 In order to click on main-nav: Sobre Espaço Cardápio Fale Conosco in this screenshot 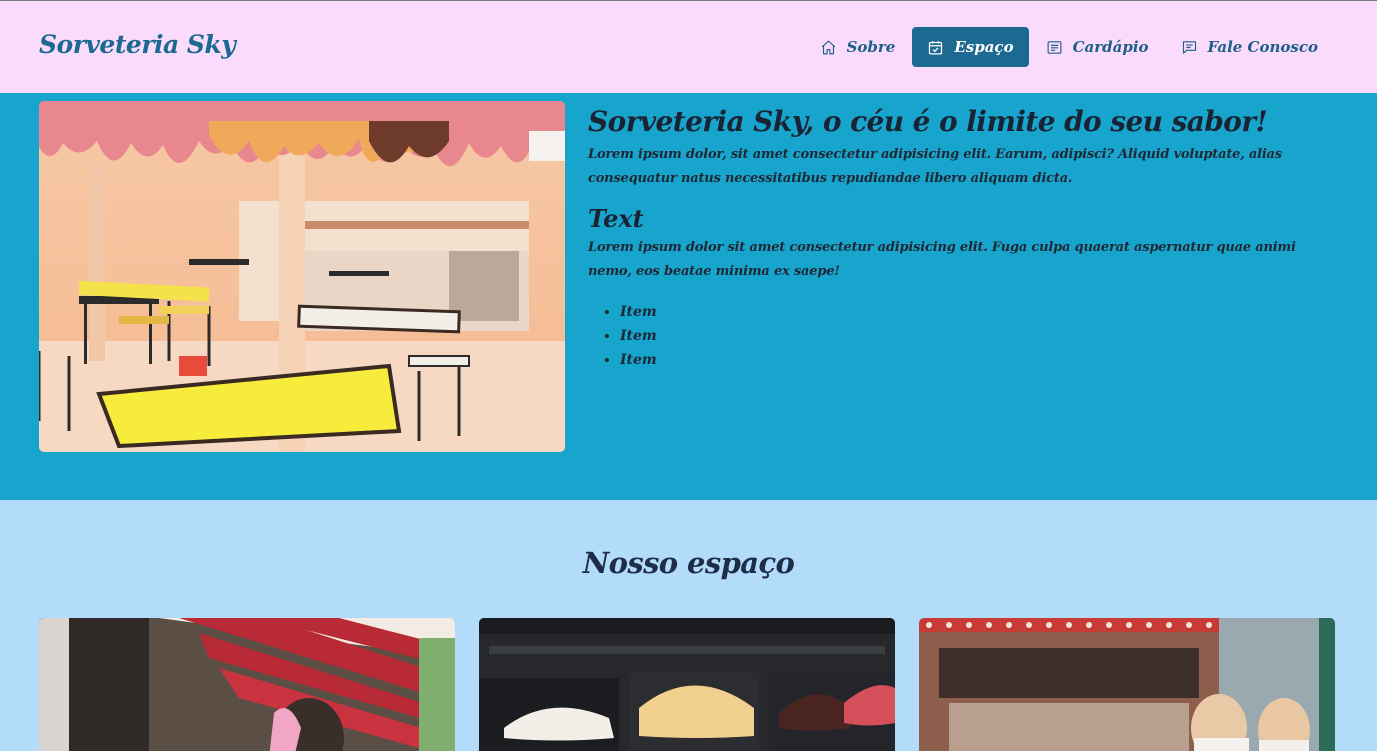, I will do `click(1069, 47)`.